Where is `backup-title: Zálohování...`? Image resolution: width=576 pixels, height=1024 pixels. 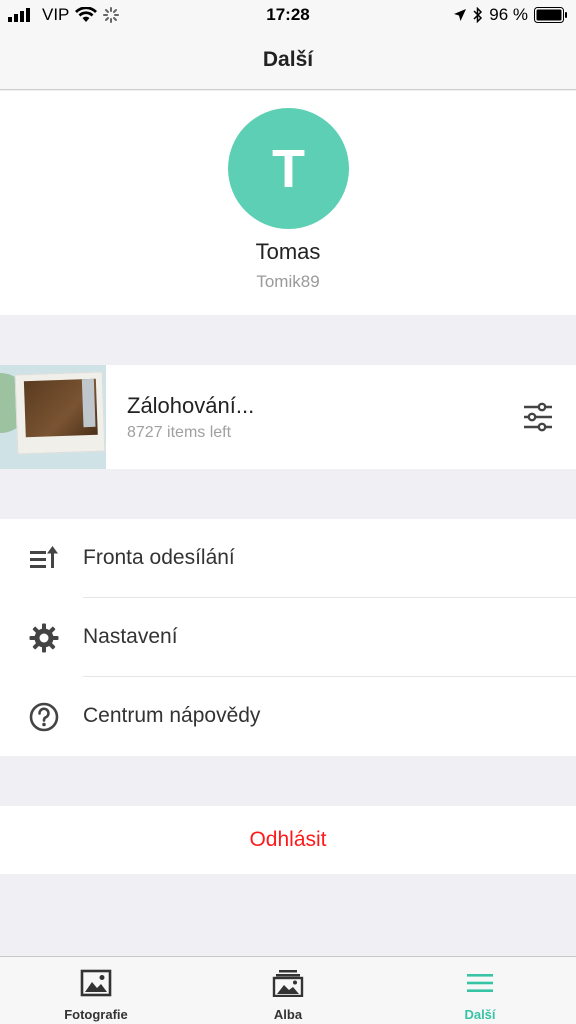 backup-title: Zálohování... is located at coordinates (191, 405).